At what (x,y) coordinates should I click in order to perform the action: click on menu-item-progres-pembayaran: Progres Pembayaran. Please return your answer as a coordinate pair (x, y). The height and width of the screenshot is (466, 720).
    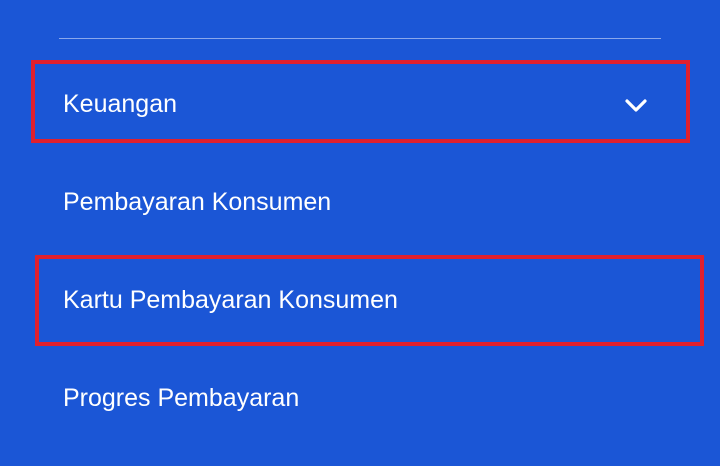
    Looking at the image, I should click on (181, 398).